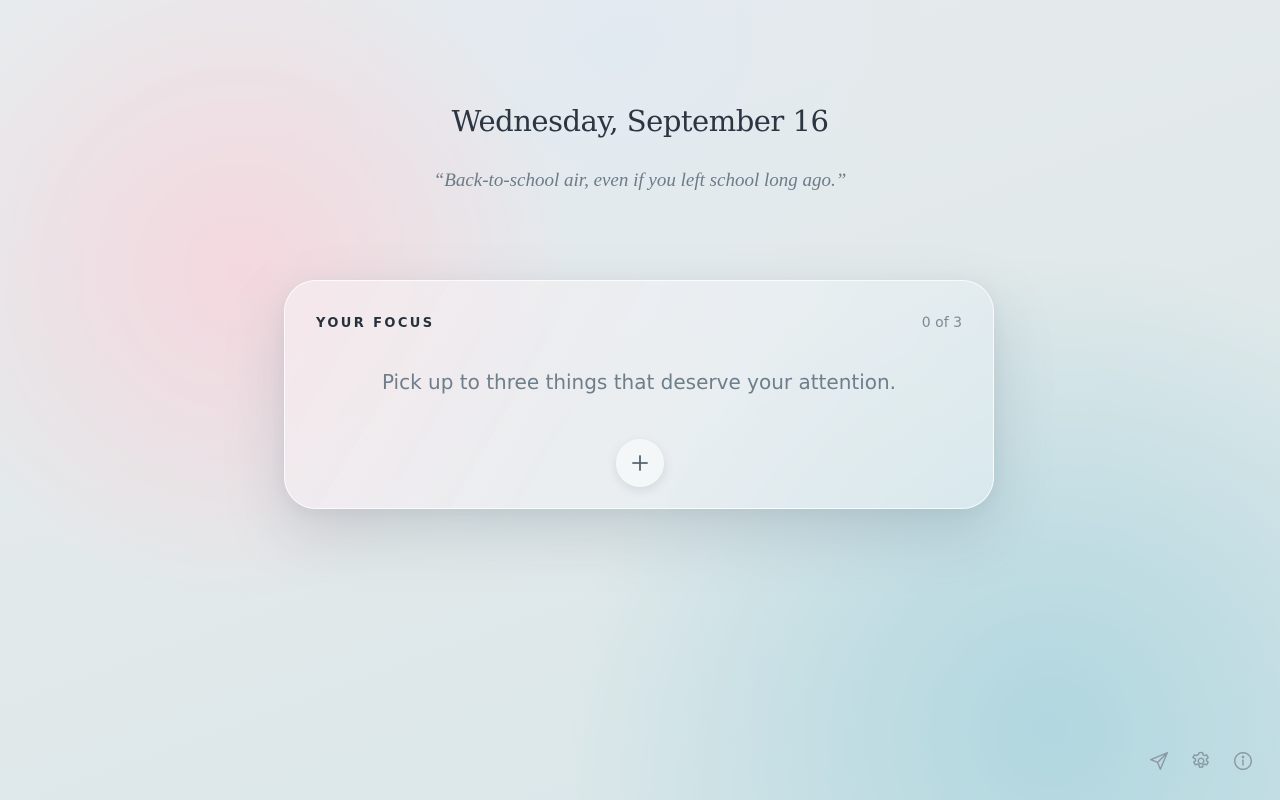 This screenshot has height=800, width=1280. I want to click on focus-count: 0 of 3, so click(941, 323).